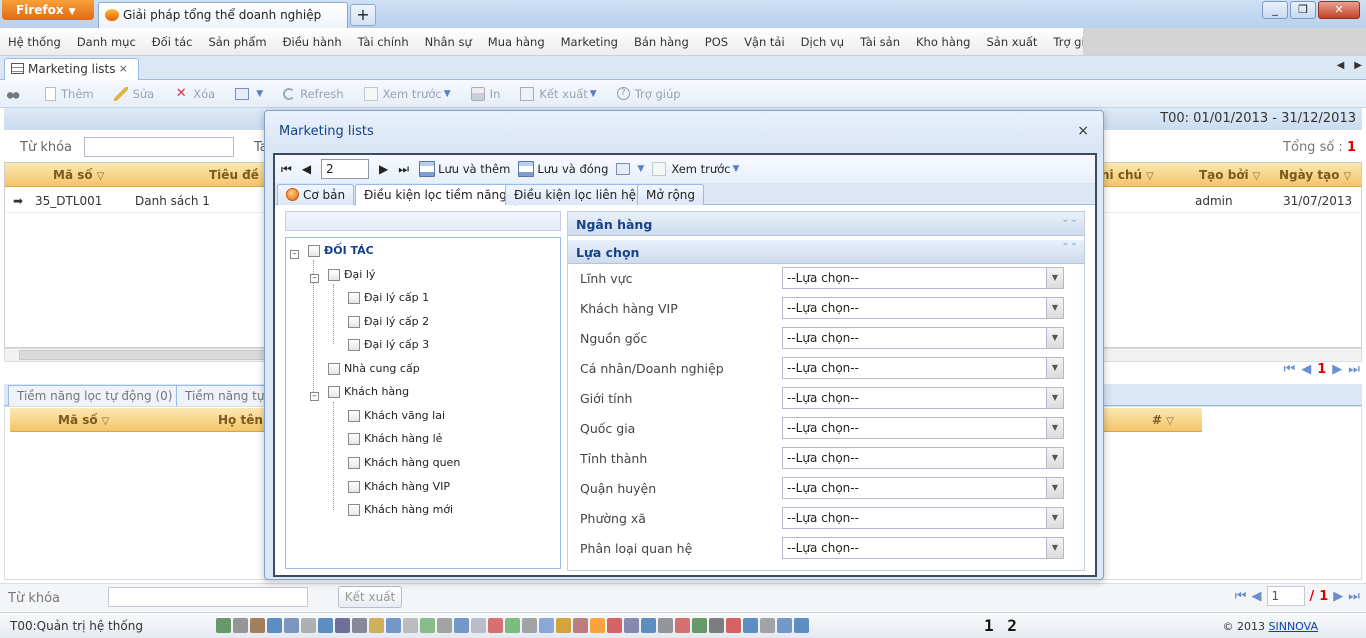  I want to click on record-input: 2, so click(345, 169).